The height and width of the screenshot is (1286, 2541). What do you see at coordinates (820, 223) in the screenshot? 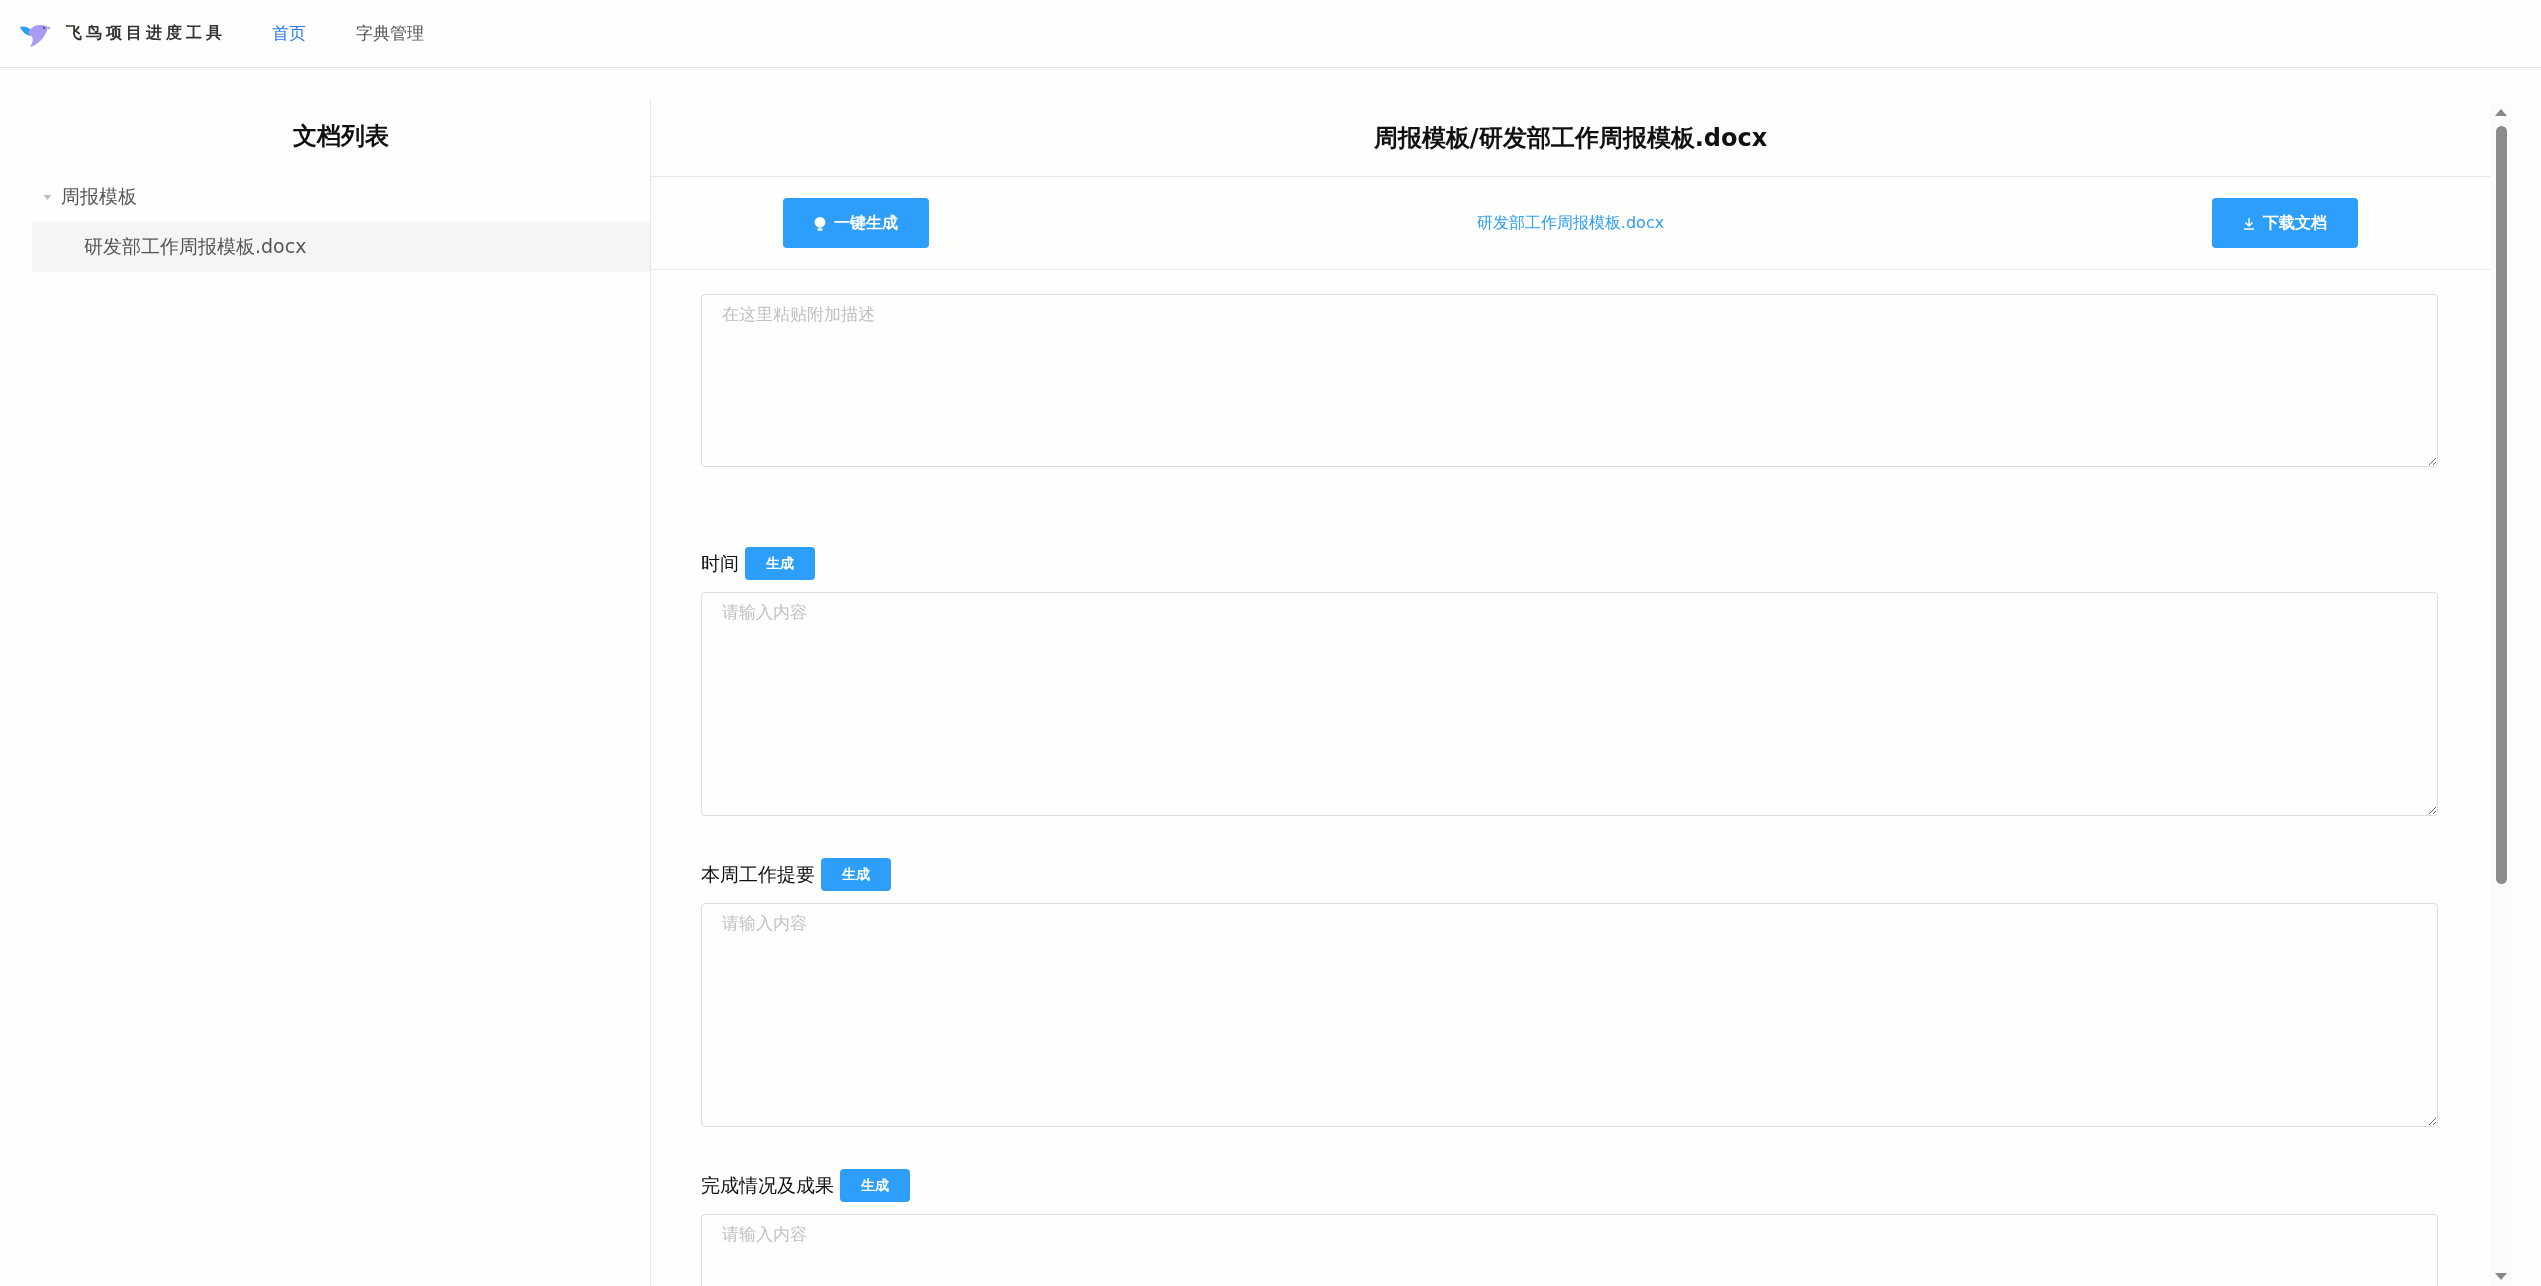
I see `lightbulb-icon` at bounding box center [820, 223].